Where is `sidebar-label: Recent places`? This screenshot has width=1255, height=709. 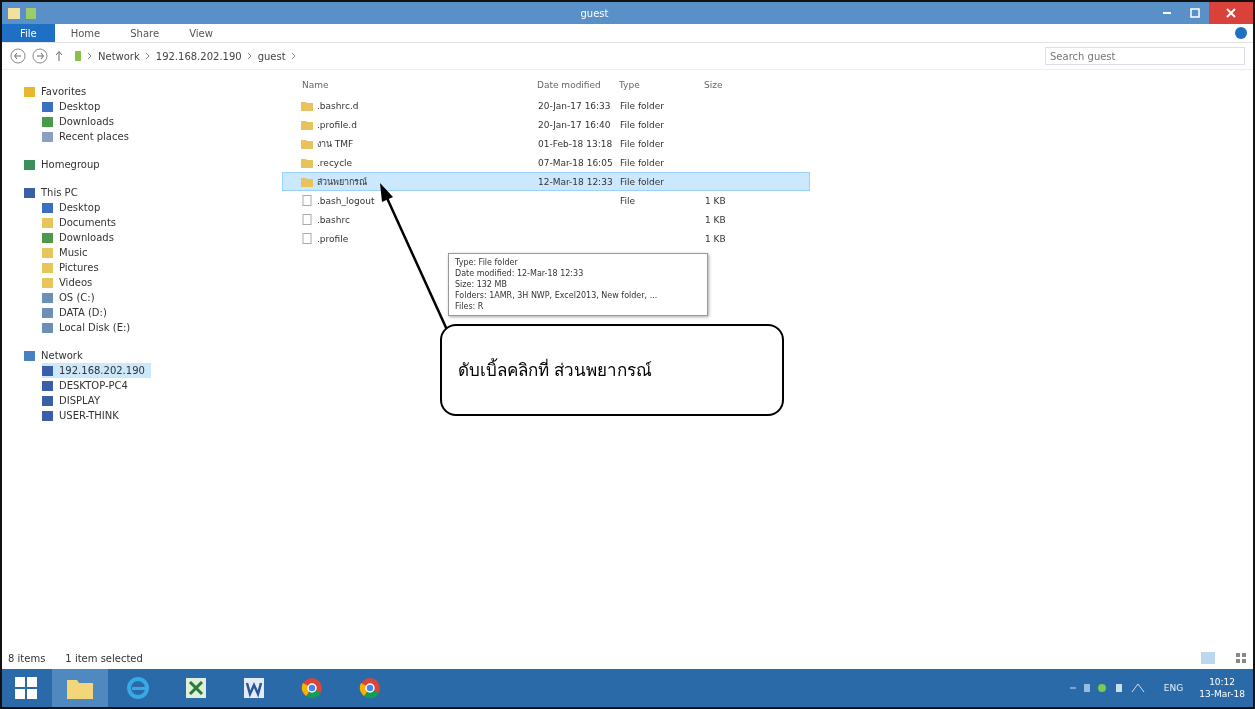
sidebar-label: Recent places is located at coordinates (94, 136).